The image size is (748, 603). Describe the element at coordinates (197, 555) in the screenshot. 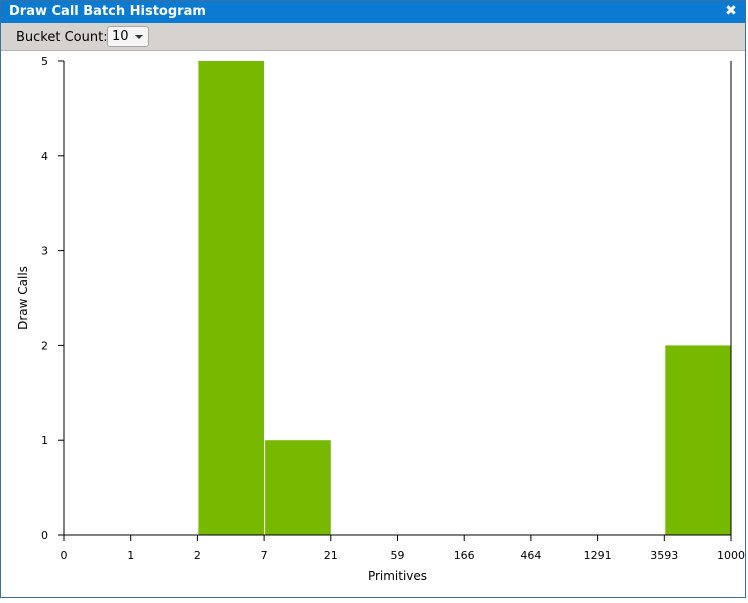

I see `x-tick-label: 2` at that location.